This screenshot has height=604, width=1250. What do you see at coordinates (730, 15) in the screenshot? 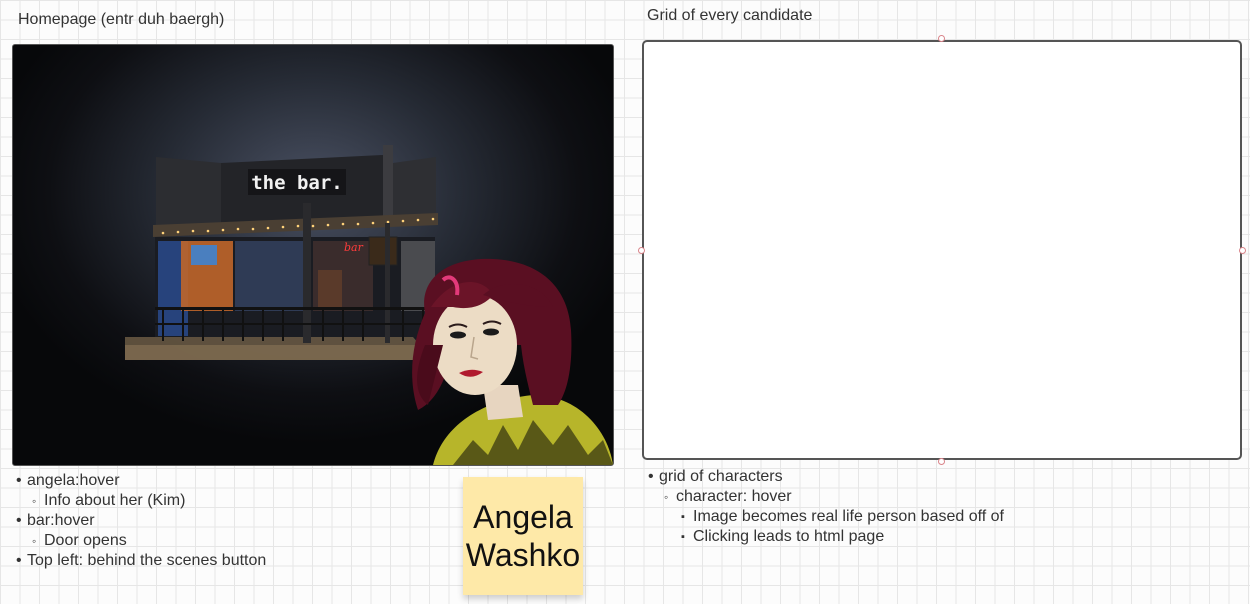
I see `grid-title: Grid of every candidate` at bounding box center [730, 15].